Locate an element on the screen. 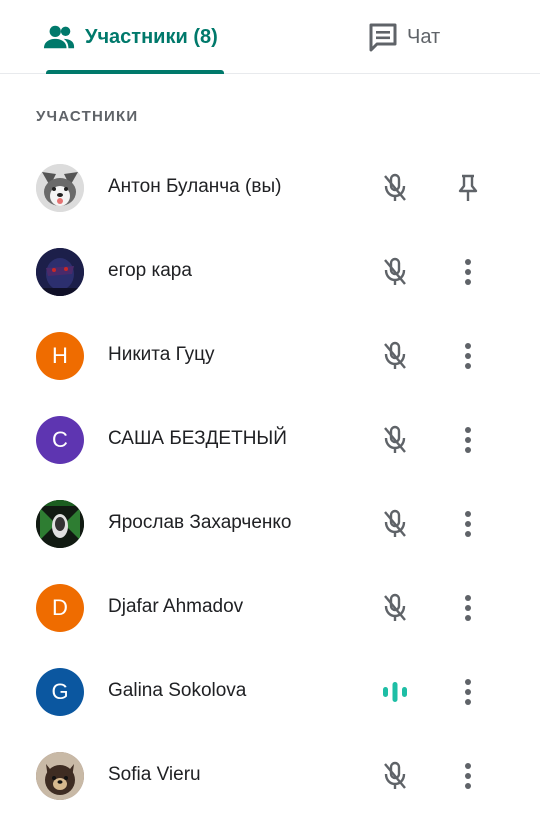 The image size is (540, 819). participant-row: G Galina Sokolova is located at coordinates (270, 692).